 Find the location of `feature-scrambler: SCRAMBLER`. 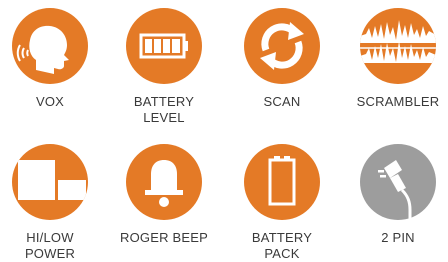

feature-scrambler: SCRAMBLER is located at coordinates (395, 59).